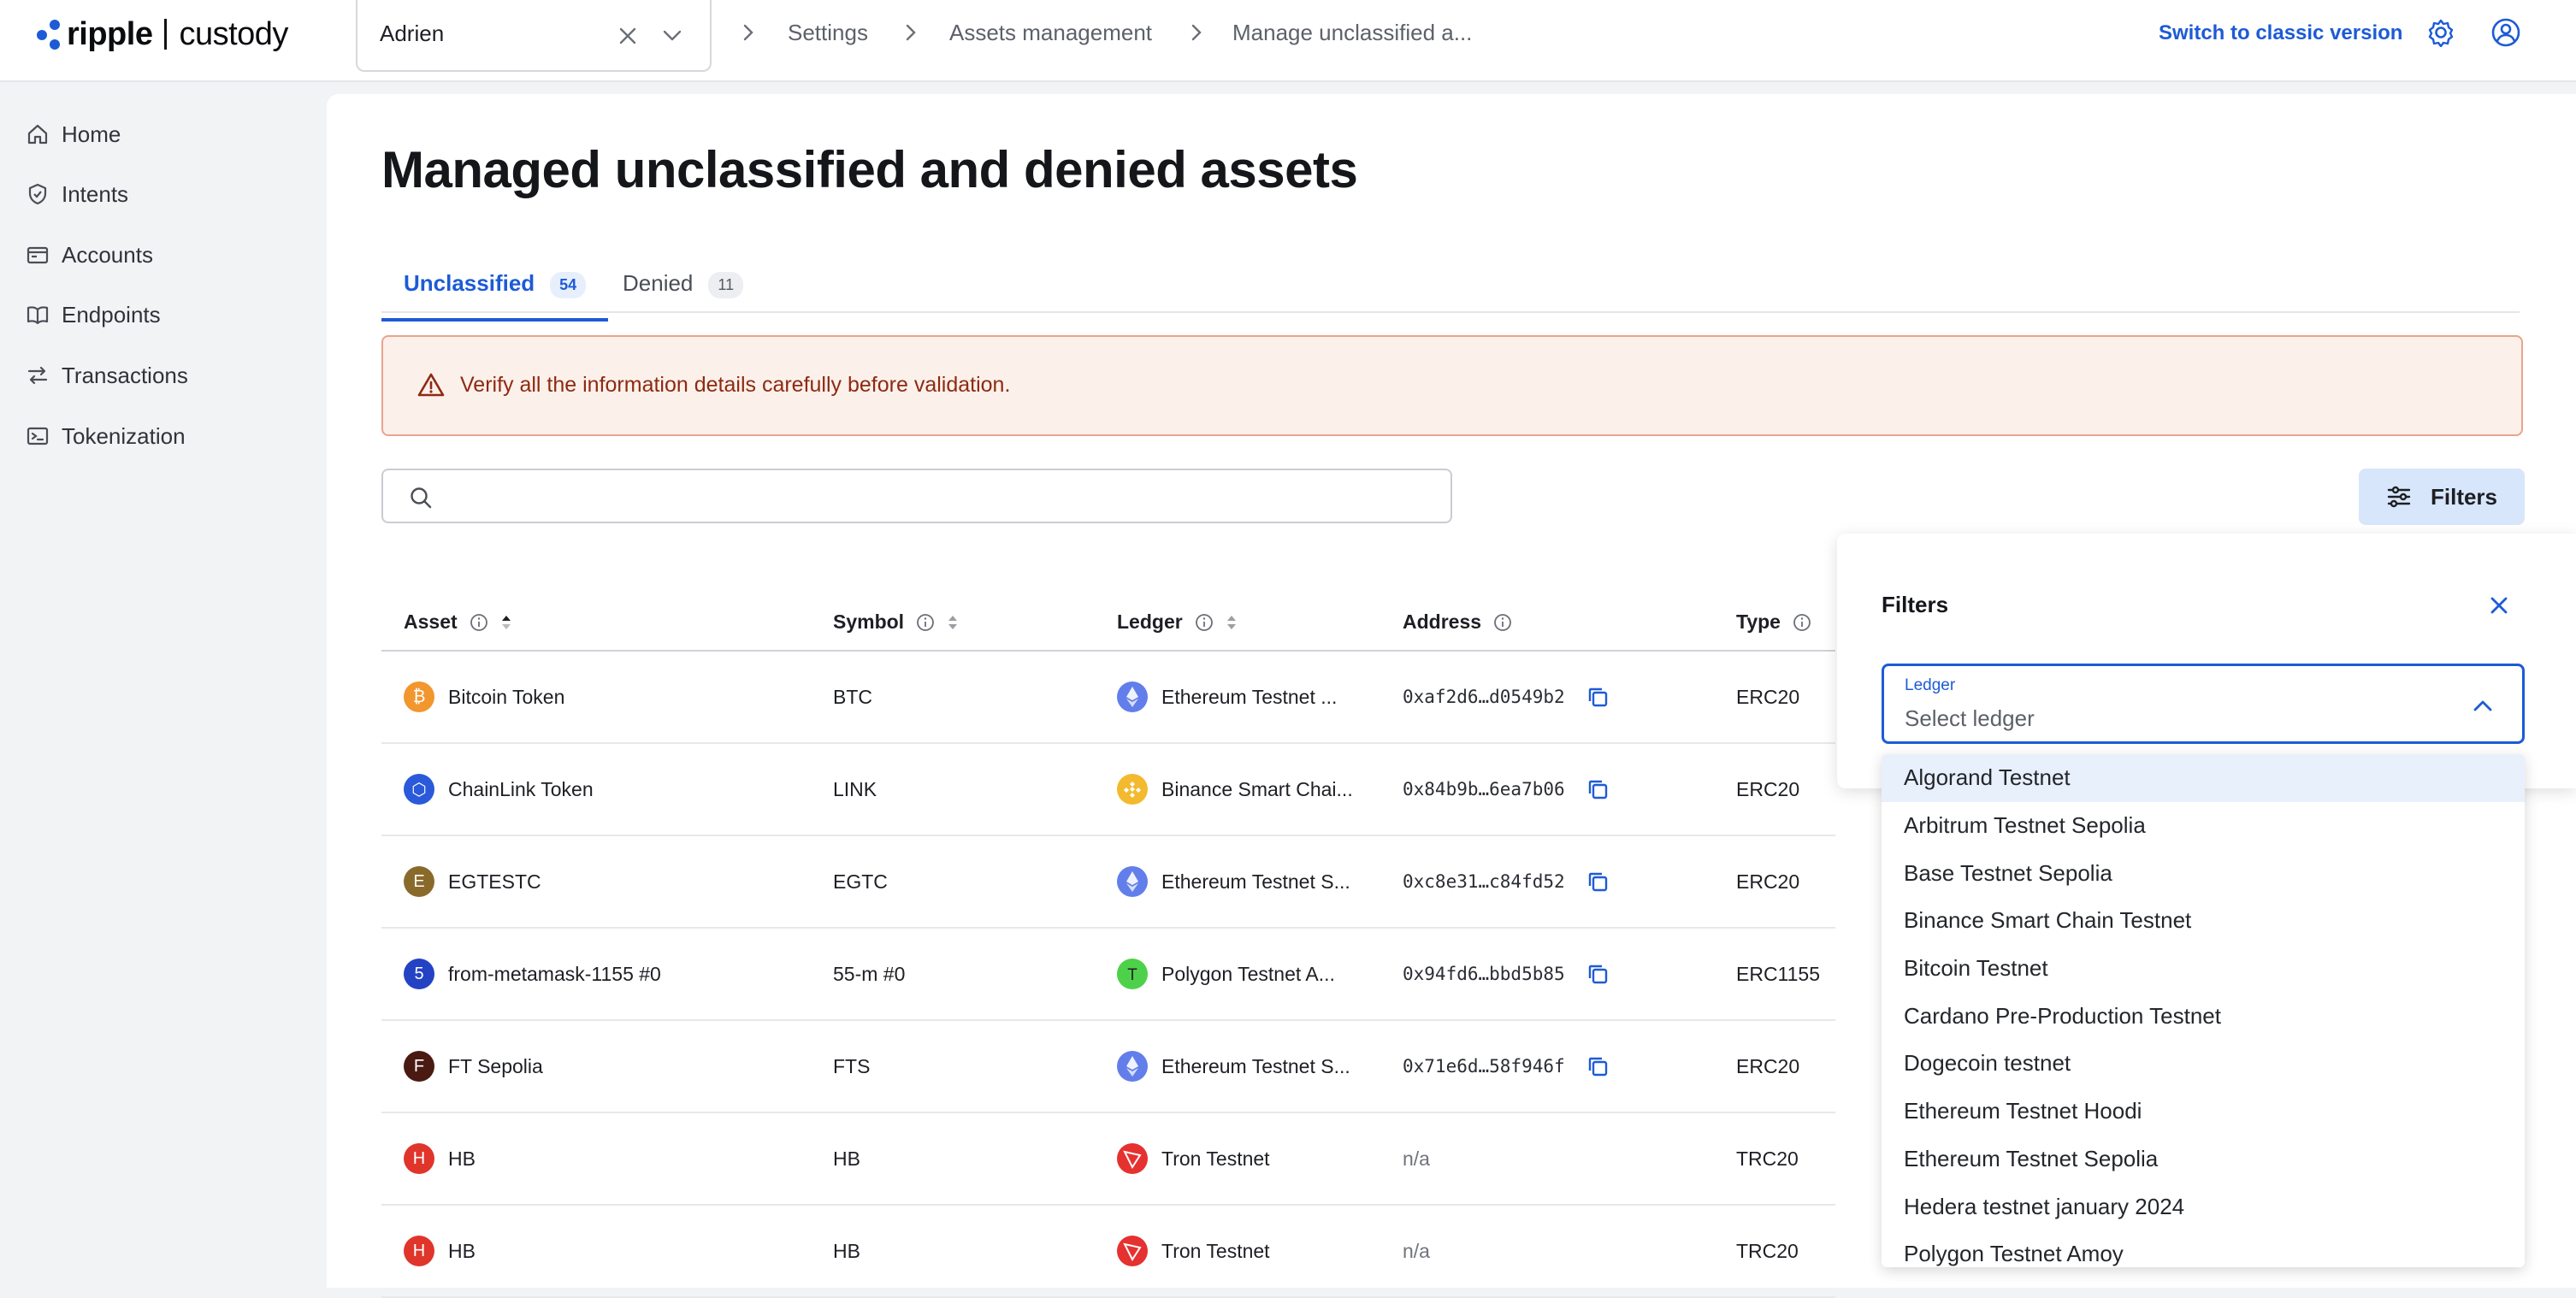 The height and width of the screenshot is (1298, 2576). Describe the element at coordinates (38, 436) in the screenshot. I see `terminal-icon` at that location.